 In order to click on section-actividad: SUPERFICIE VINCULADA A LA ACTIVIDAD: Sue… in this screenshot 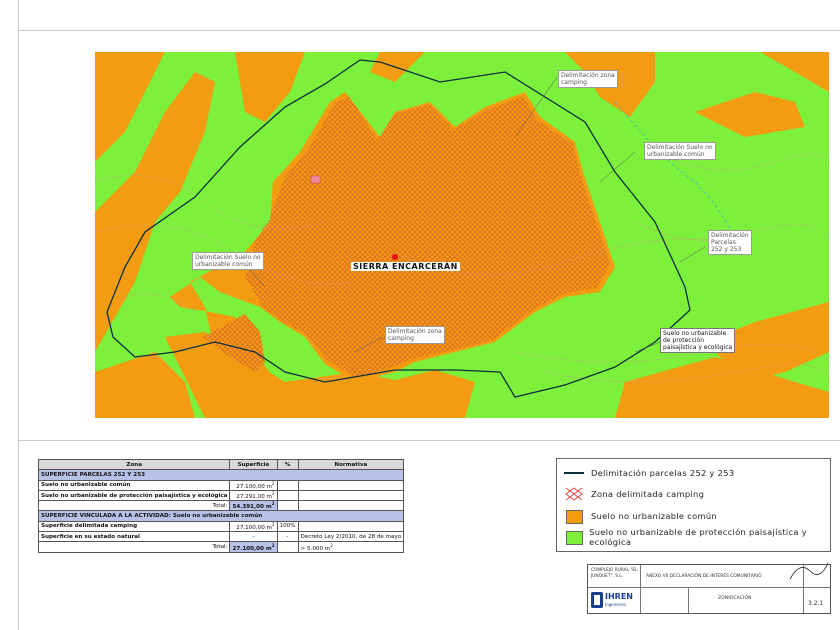, I will do `click(221, 516)`.